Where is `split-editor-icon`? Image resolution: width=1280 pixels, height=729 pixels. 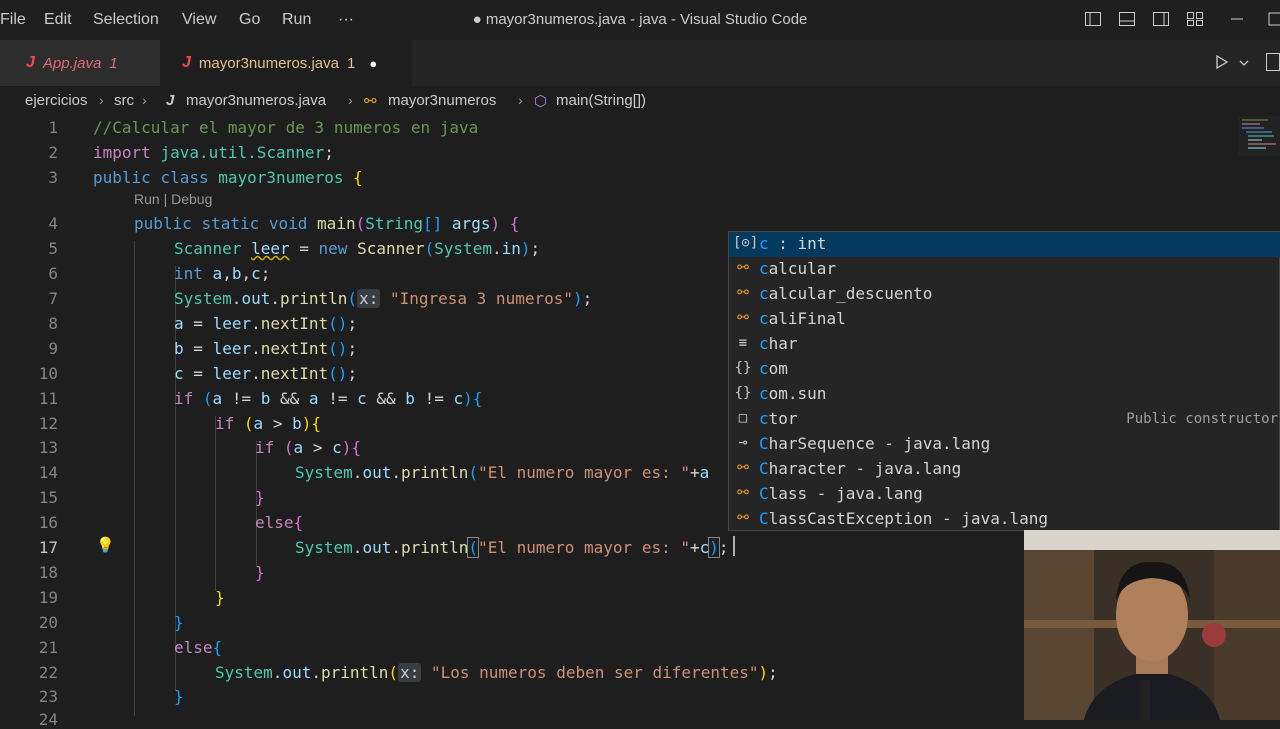
split-editor-icon is located at coordinates (1273, 62).